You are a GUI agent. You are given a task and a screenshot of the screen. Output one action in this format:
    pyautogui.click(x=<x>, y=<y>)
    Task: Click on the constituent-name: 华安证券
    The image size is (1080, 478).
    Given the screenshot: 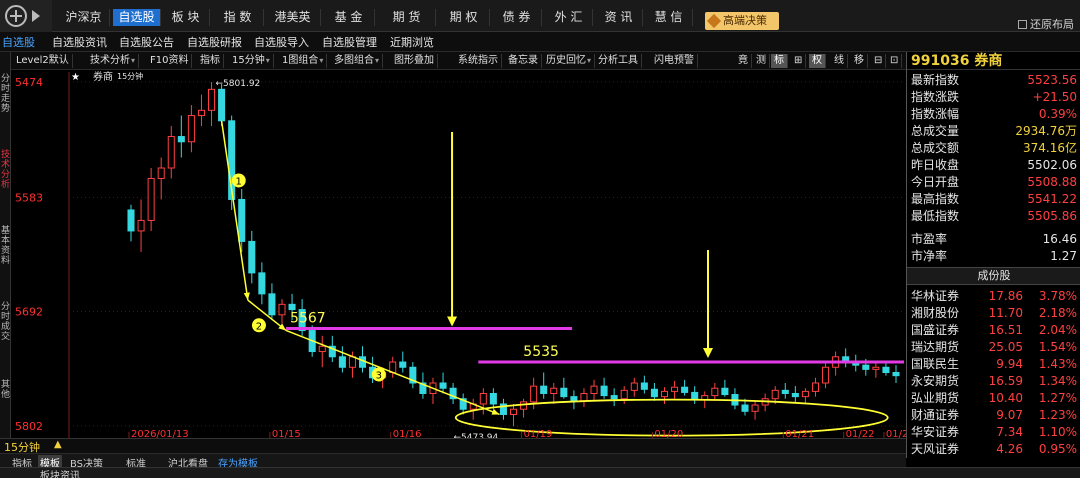 What is the action you would take?
    pyautogui.click(x=935, y=432)
    